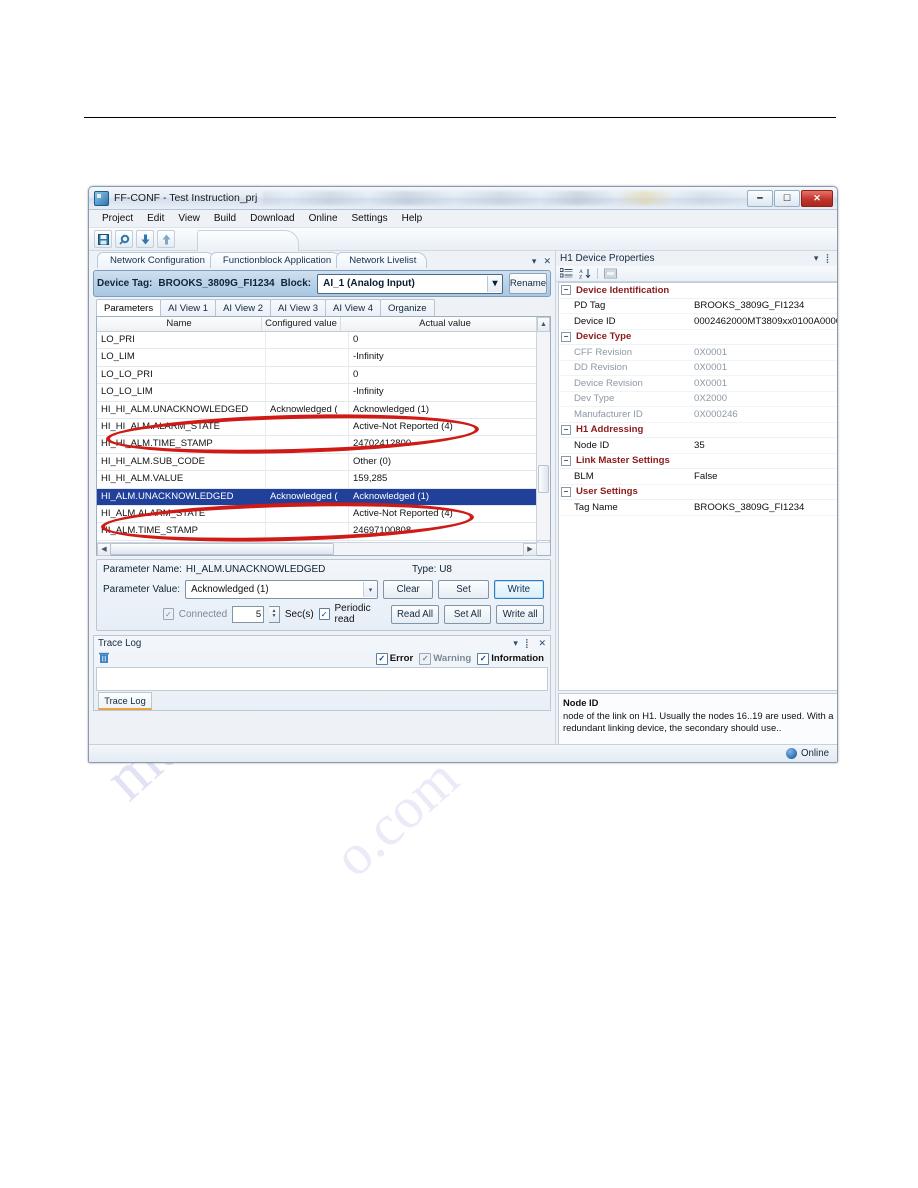 This screenshot has height=1188, width=918. I want to click on property-row: Device ID 0002462000MT3809xx0100A00000, so click(698, 322).